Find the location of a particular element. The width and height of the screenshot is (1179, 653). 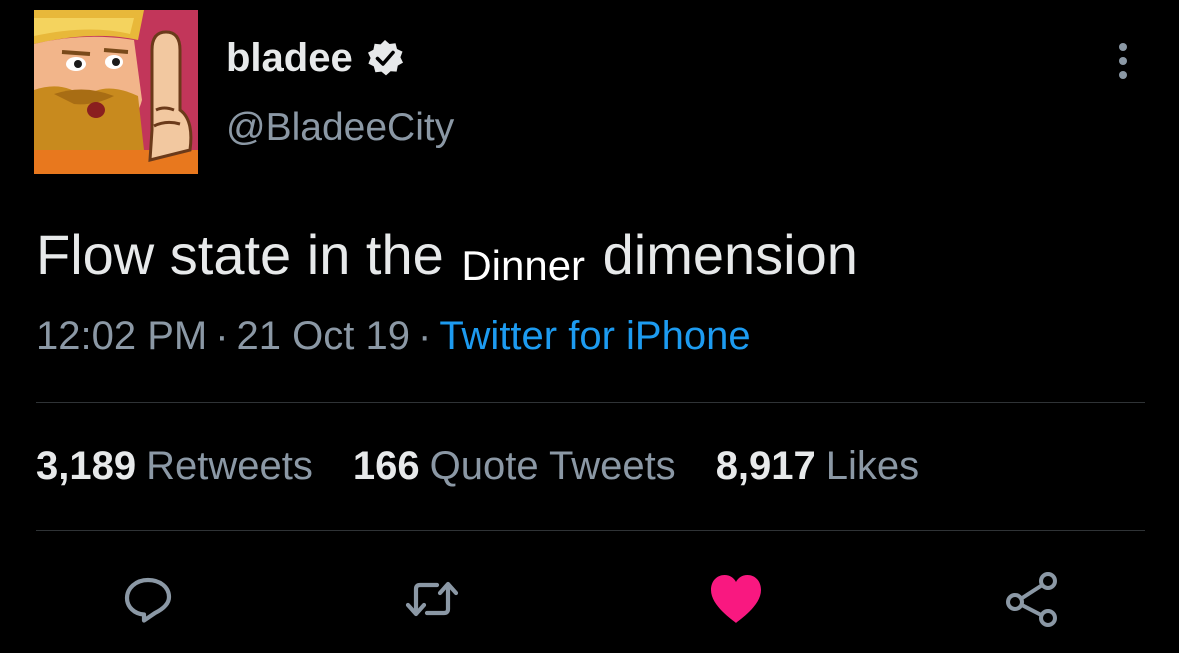

tweet-text-end: dimension is located at coordinates (730, 254).